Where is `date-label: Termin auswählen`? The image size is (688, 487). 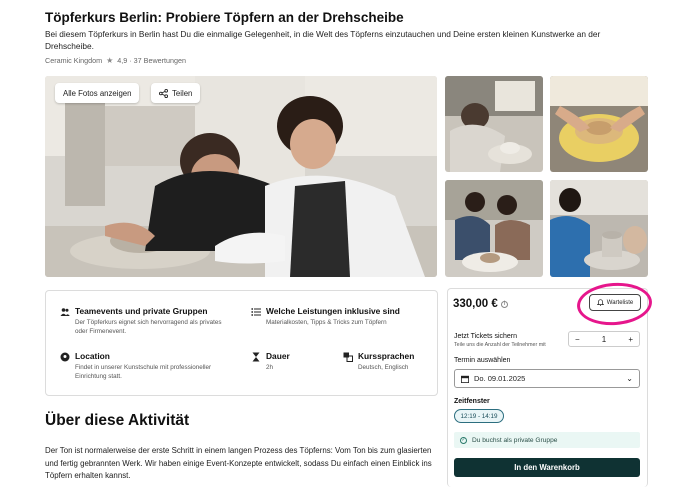 date-label: Termin auswählen is located at coordinates (482, 360).